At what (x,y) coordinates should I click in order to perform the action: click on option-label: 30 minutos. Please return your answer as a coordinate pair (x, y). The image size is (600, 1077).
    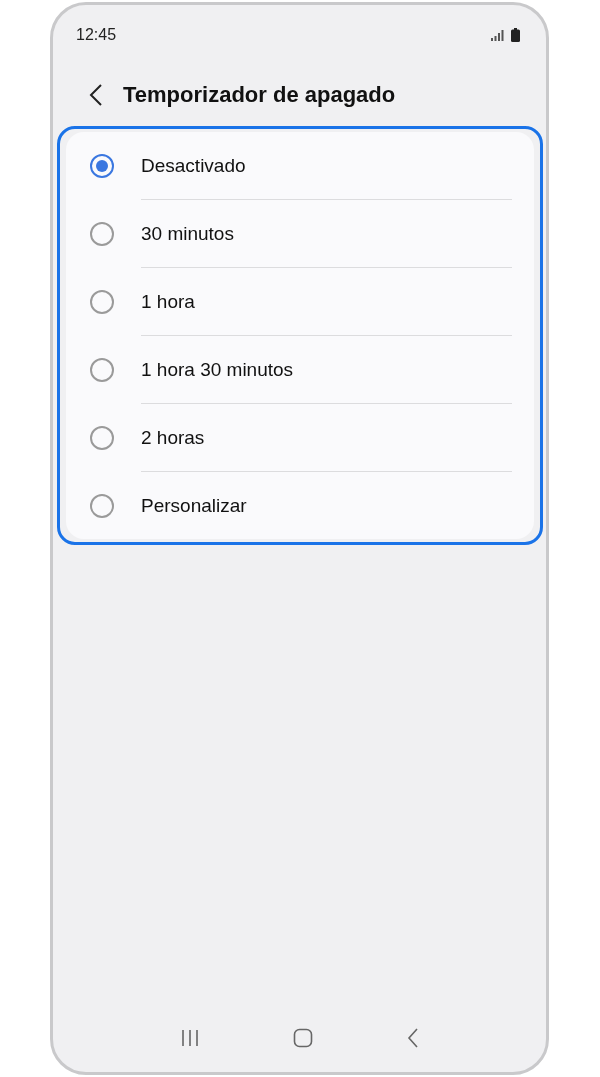
    Looking at the image, I should click on (187, 233).